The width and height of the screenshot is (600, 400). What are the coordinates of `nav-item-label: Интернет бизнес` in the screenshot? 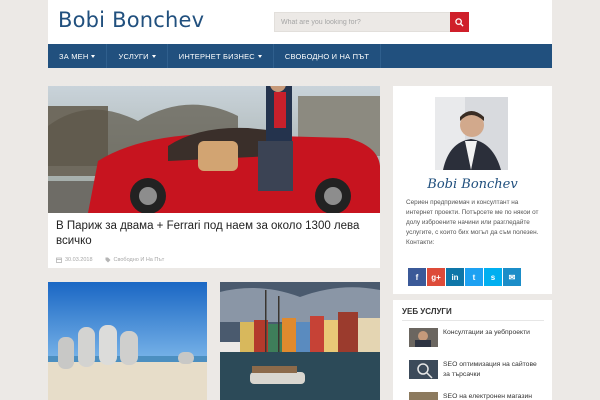 It's located at (216, 56).